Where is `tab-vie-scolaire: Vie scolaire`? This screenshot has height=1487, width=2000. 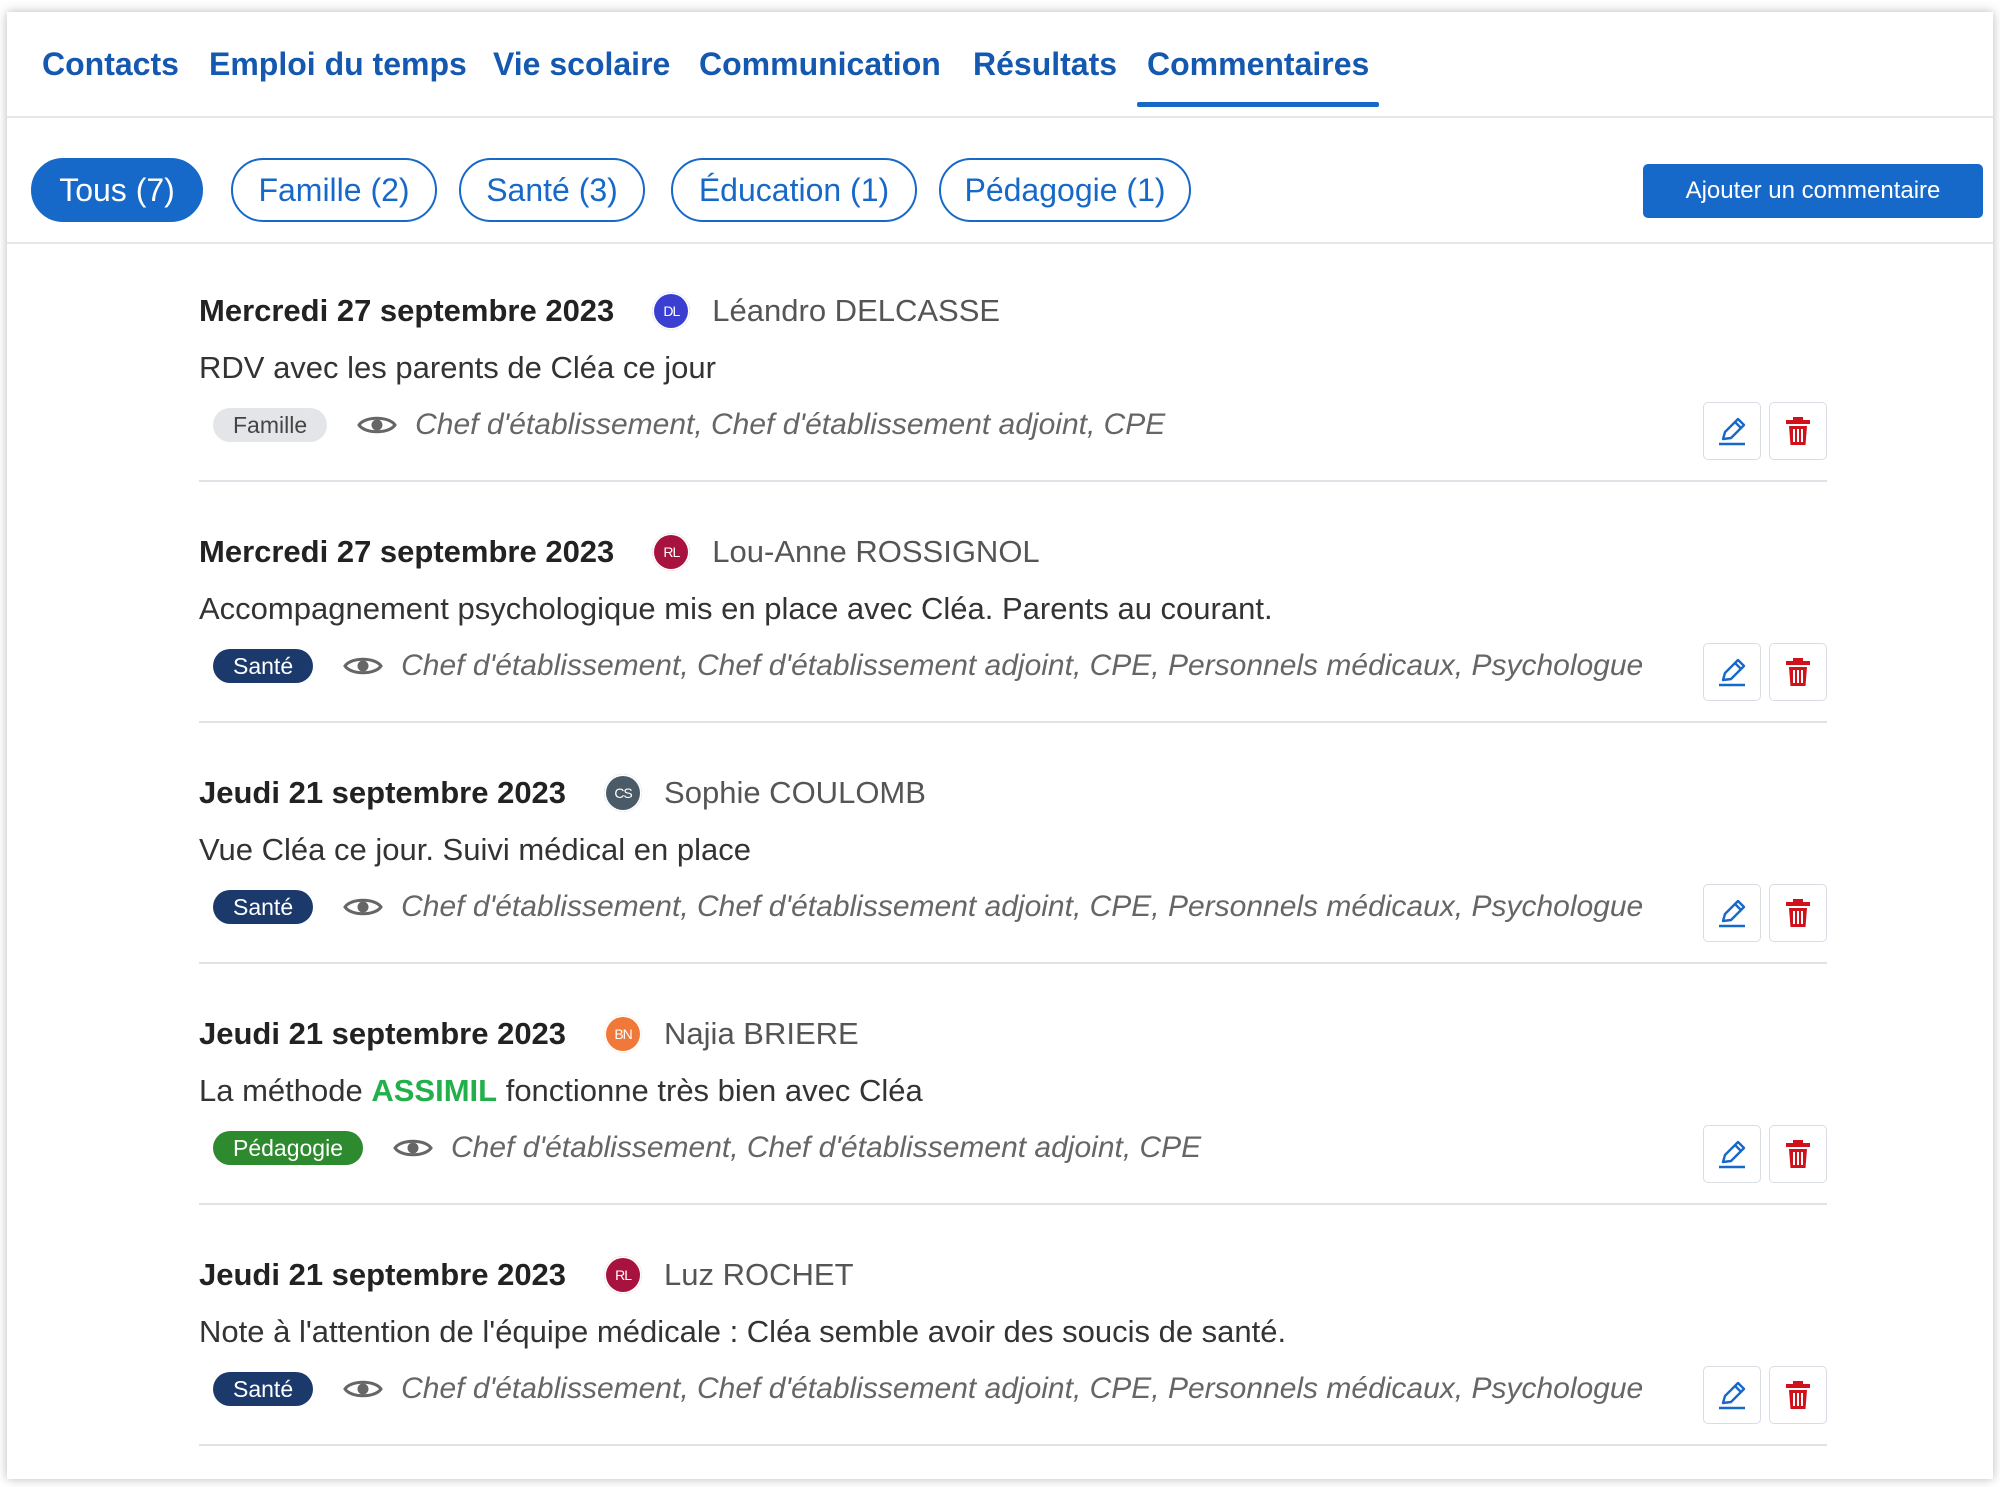 tab-vie-scolaire: Vie scolaire is located at coordinates (581, 64).